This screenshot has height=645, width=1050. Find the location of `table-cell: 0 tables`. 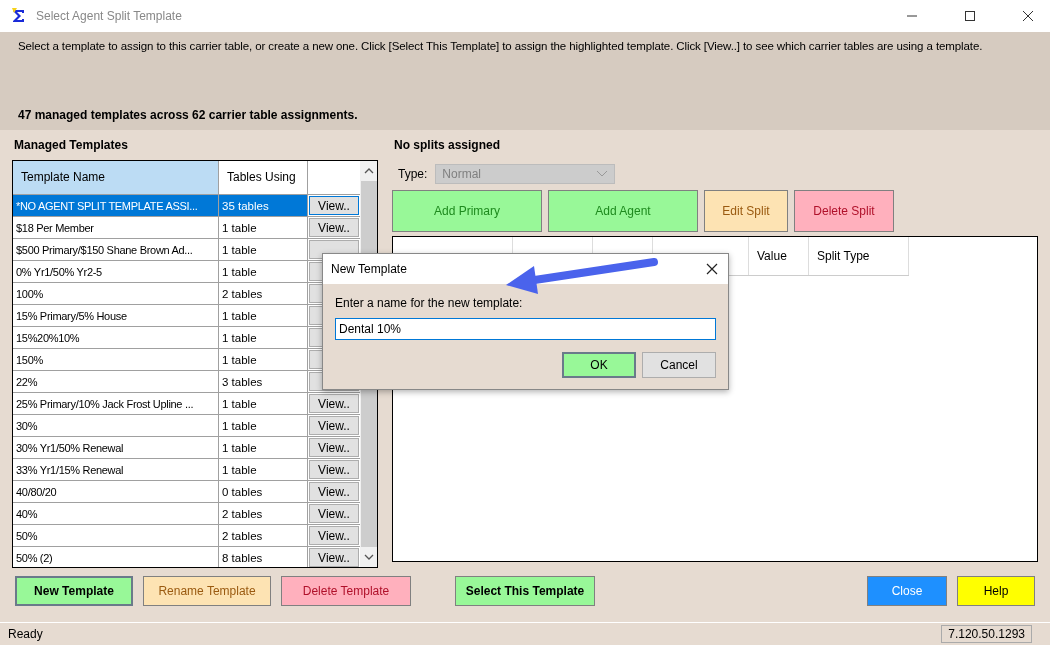

table-cell: 0 tables is located at coordinates (263, 491).